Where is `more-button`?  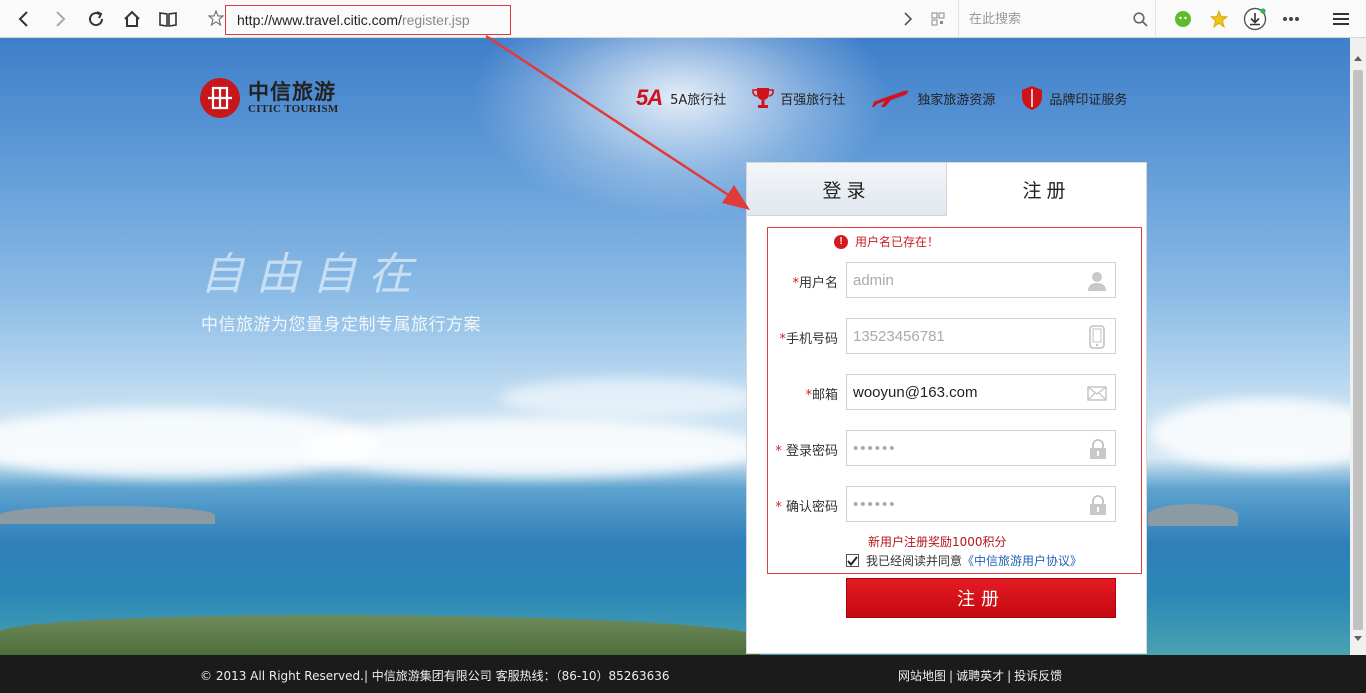
more-button is located at coordinates (1291, 19).